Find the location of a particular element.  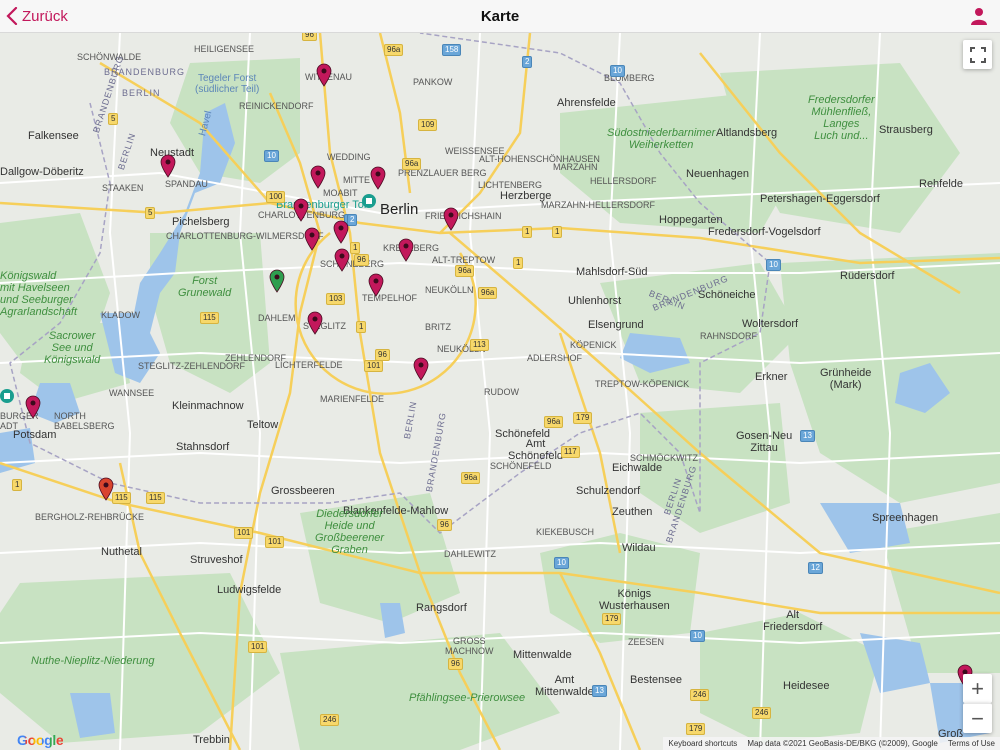

marker-moabit is located at coordinates (318, 177).